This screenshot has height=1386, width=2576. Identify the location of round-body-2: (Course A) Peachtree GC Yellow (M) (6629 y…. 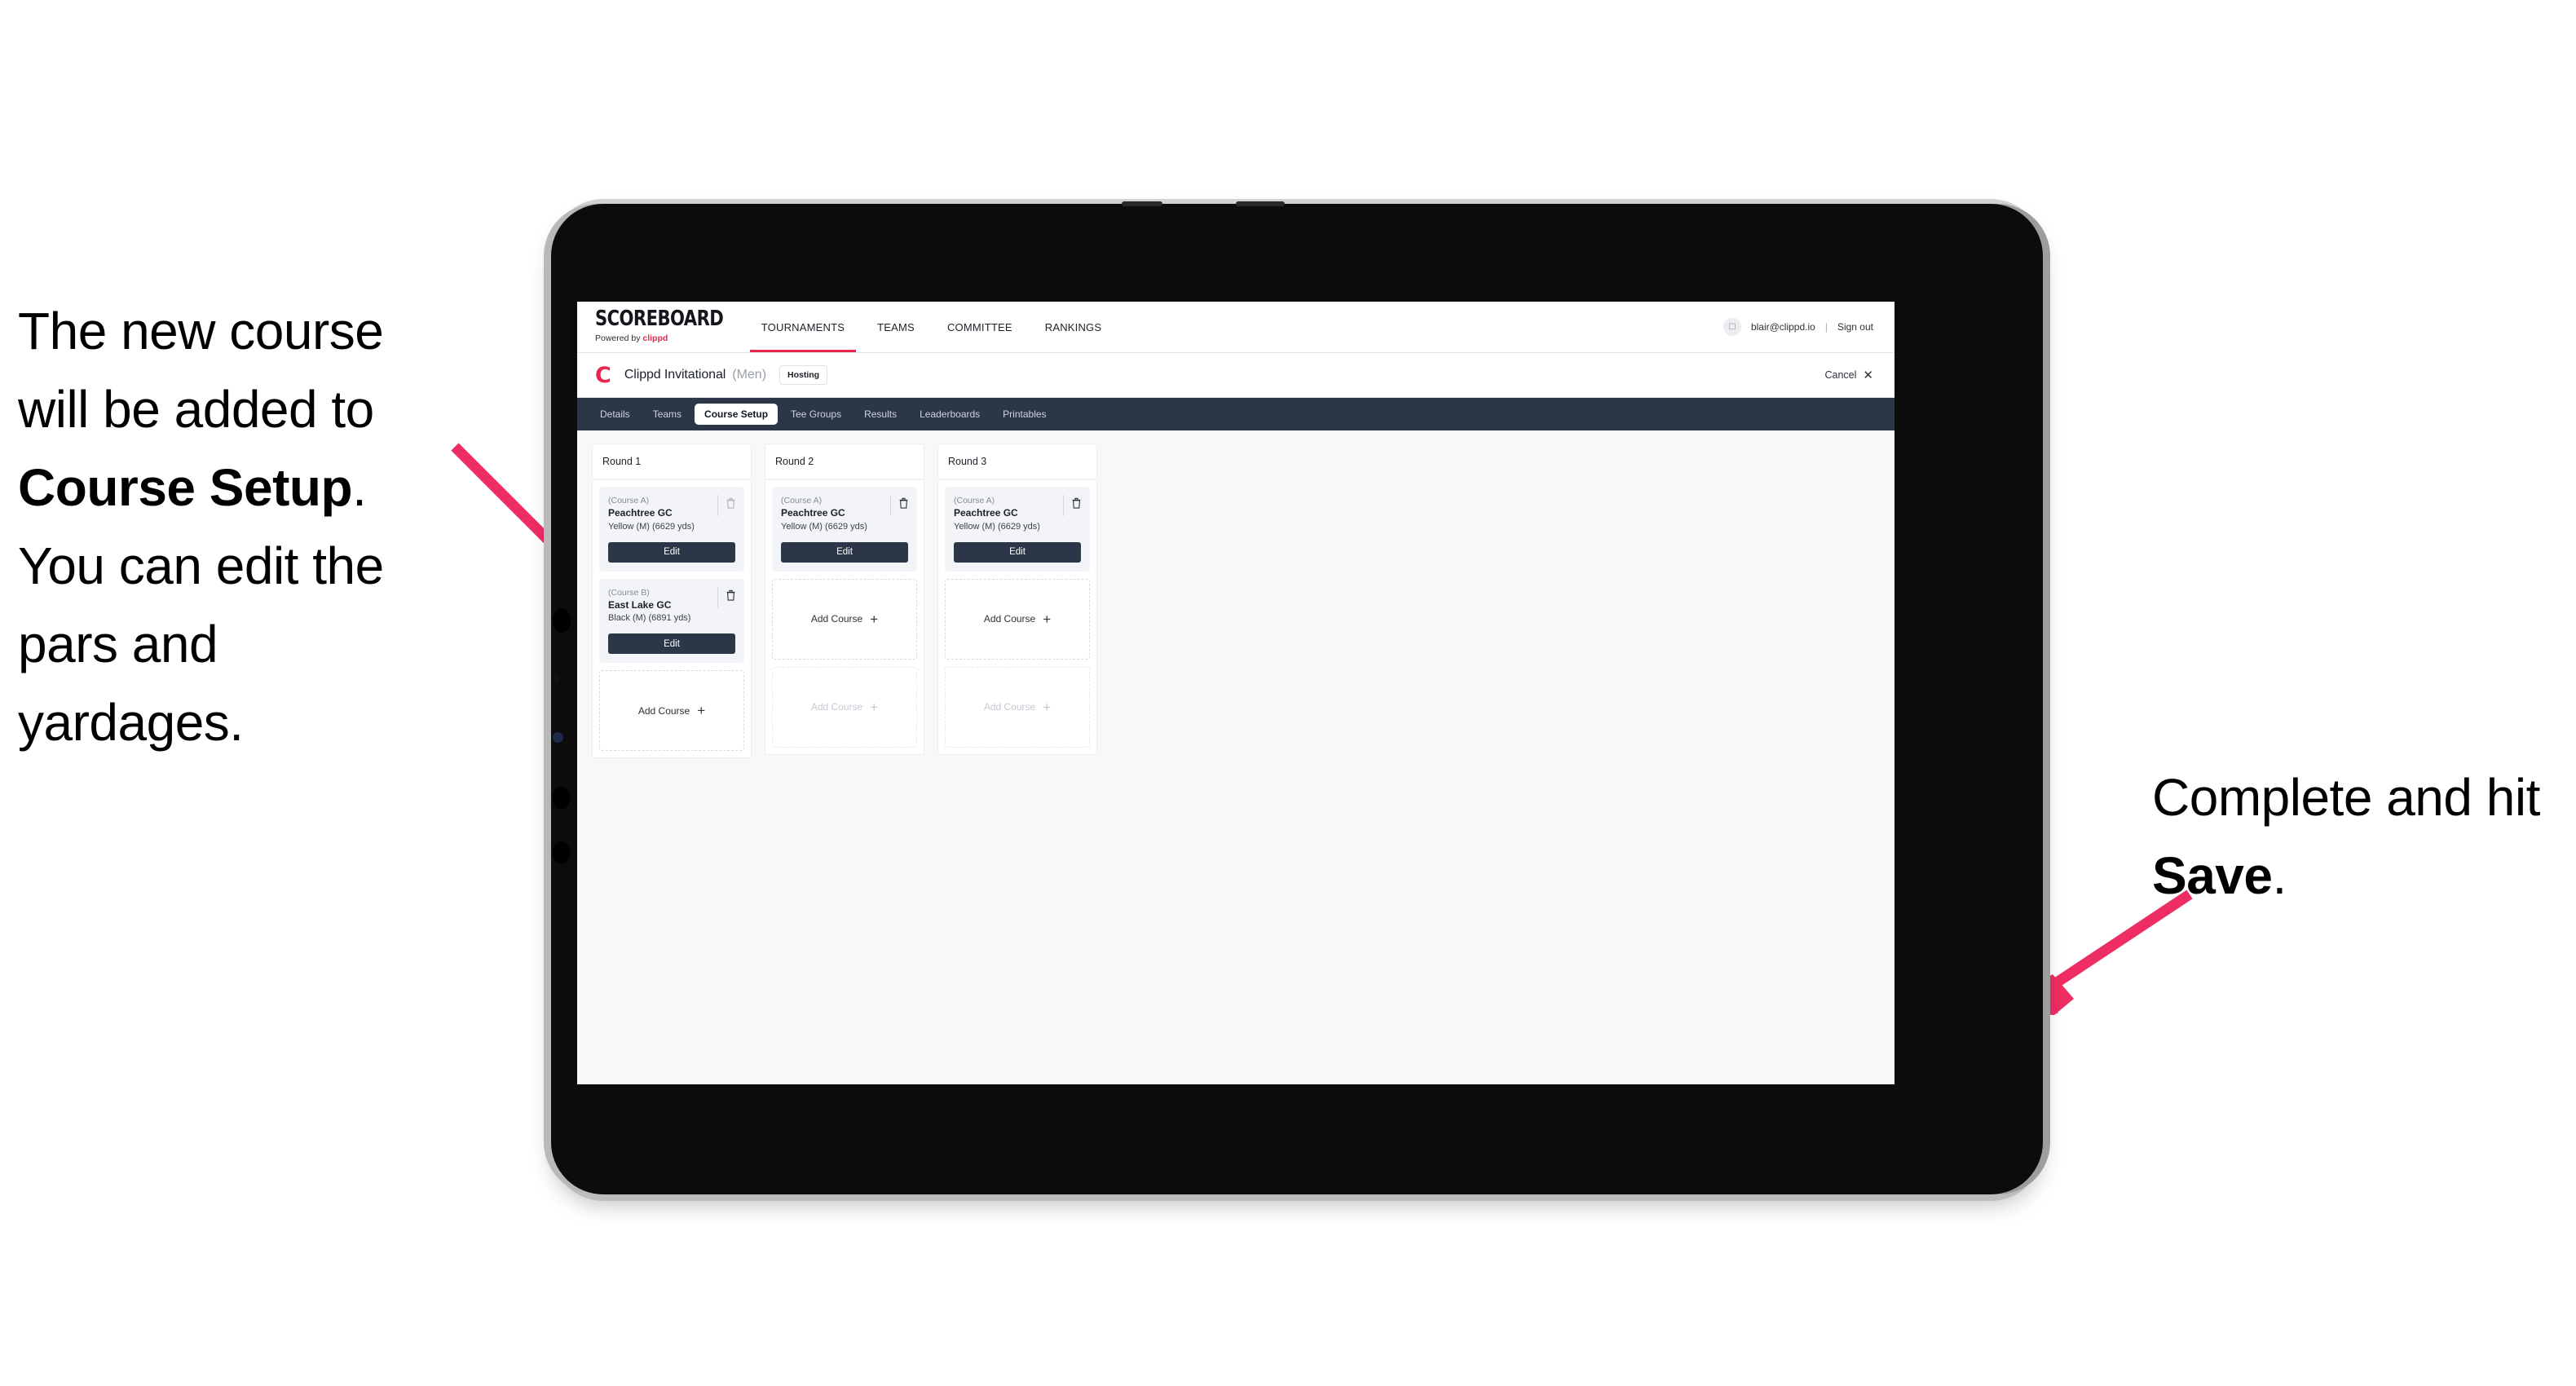
(844, 617).